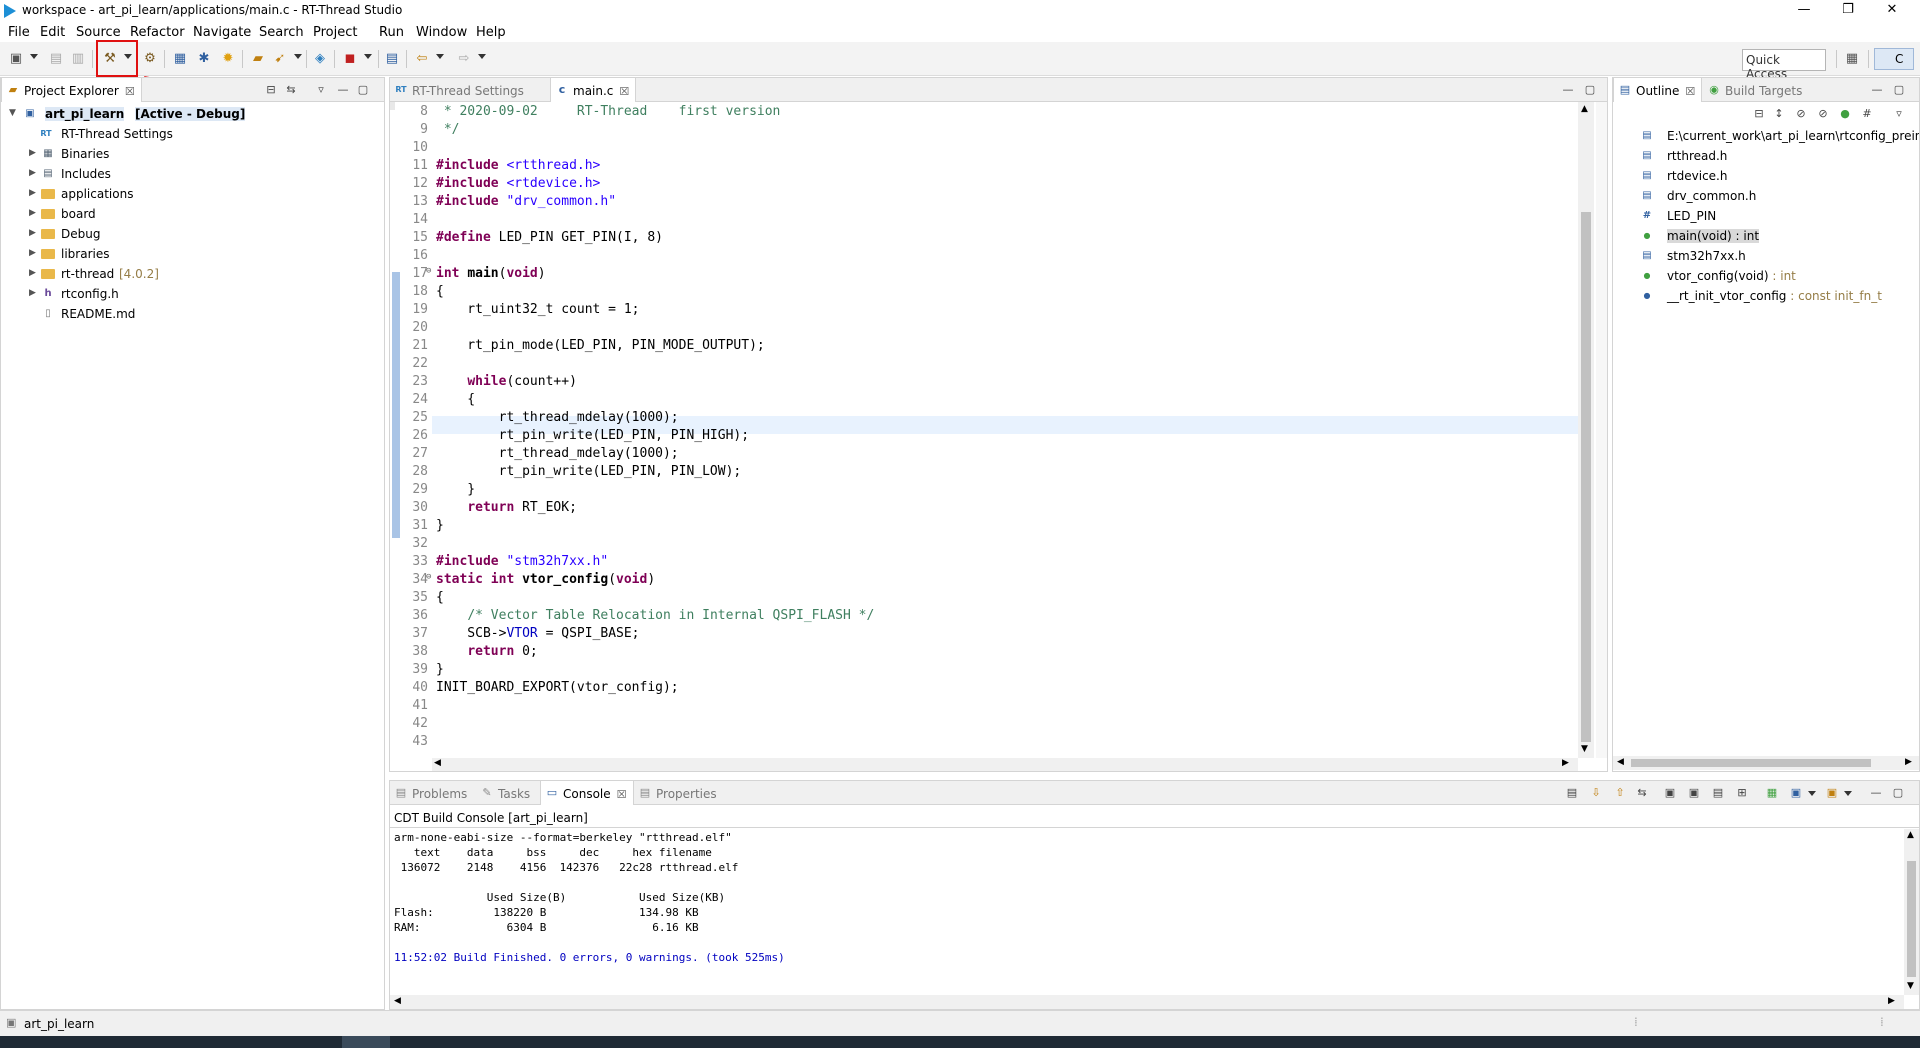  What do you see at coordinates (1670, 793) in the screenshot?
I see `copy-icon: ▣` at bounding box center [1670, 793].